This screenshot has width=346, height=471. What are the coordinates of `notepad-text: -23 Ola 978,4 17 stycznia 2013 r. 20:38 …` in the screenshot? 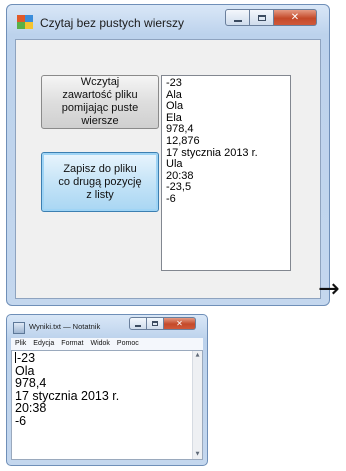 It's located at (67, 389).